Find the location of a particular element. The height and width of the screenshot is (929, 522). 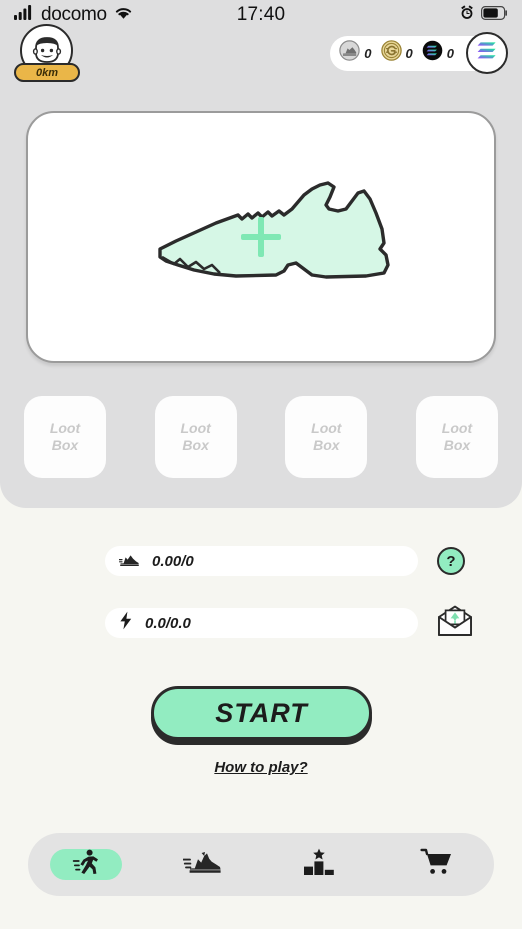

header: 0km 0 0 0 is located at coordinates (261, 53).